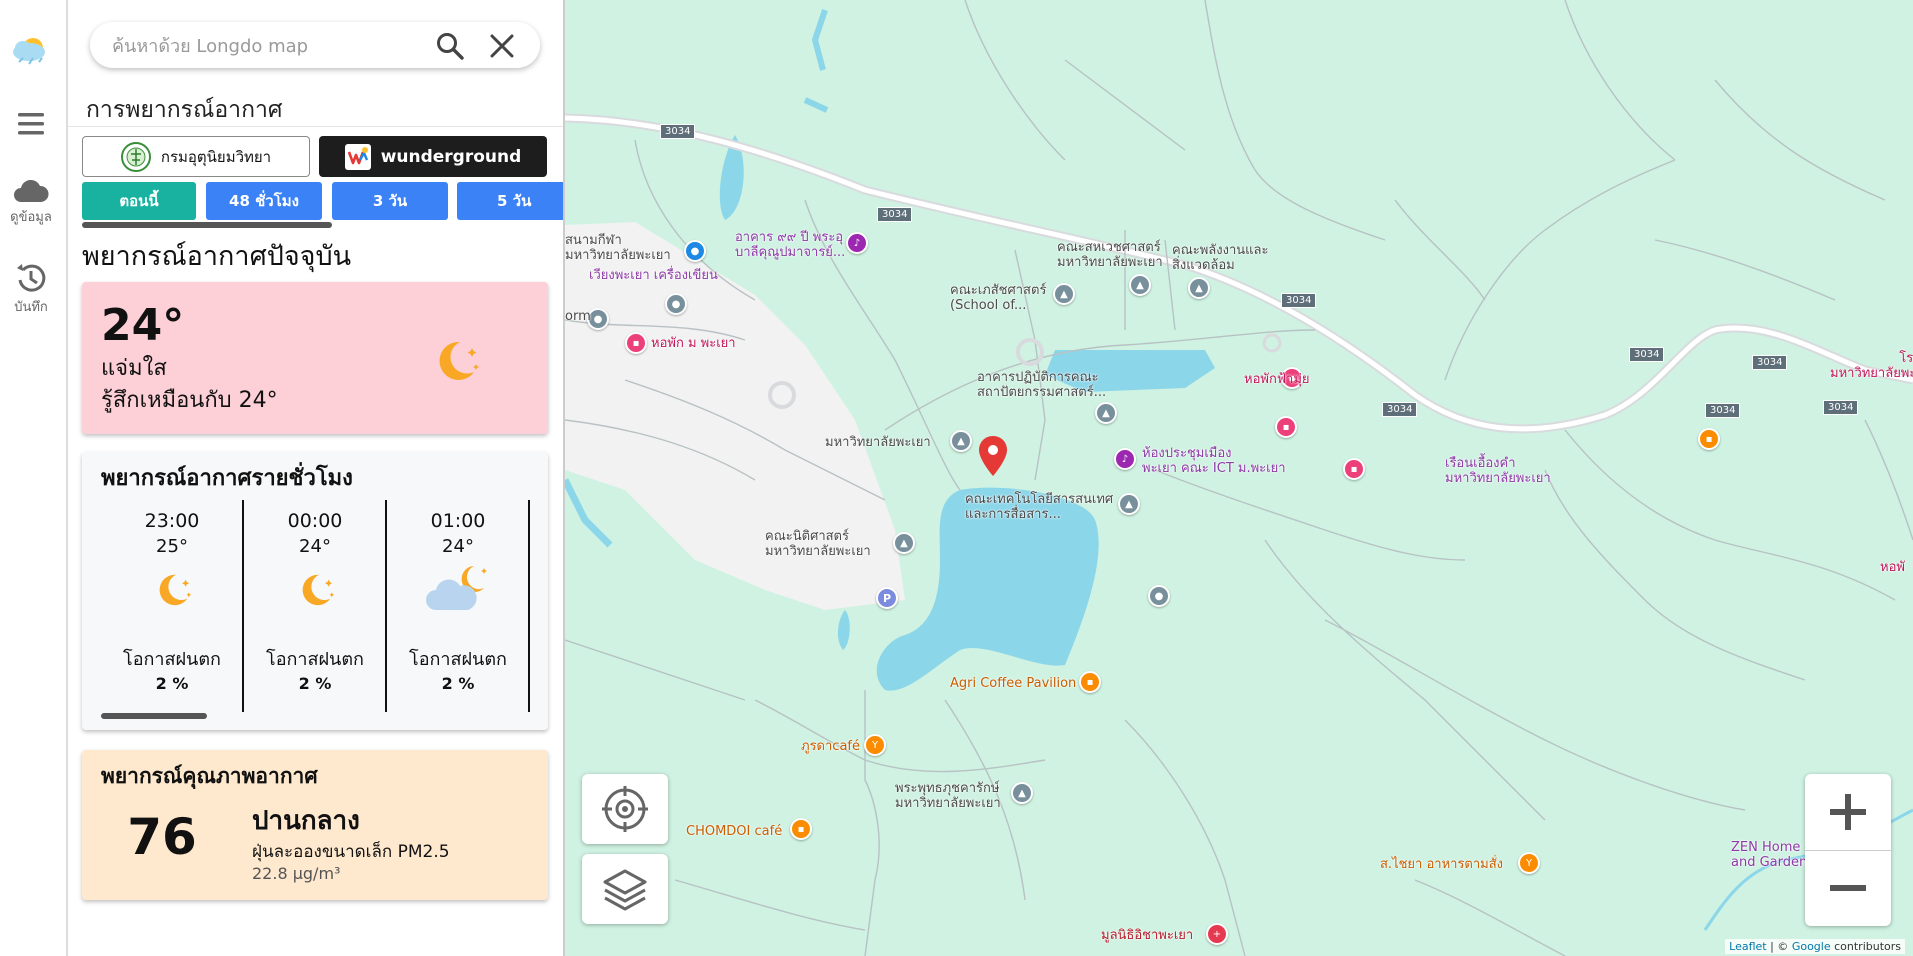 The width and height of the screenshot is (1913, 956). Describe the element at coordinates (217, 256) in the screenshot. I see `current-weather-heading: พยากรณ์อากาศปัจจุบัน` at that location.